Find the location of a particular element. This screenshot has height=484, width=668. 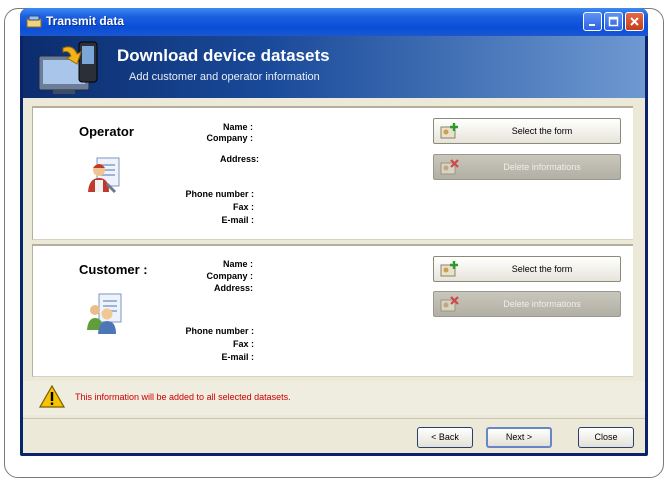

operator-delete-info-button: Delete informations is located at coordinates (527, 167).